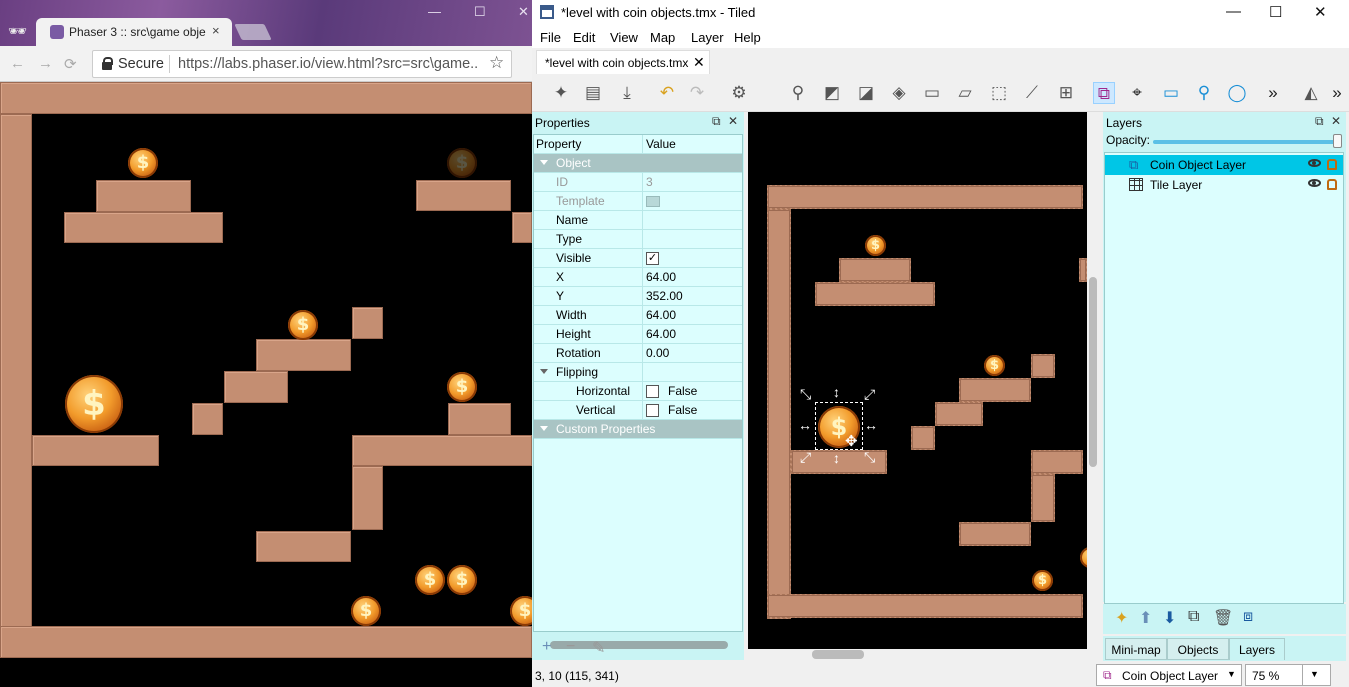  I want to click on menu-file: File, so click(550, 37).